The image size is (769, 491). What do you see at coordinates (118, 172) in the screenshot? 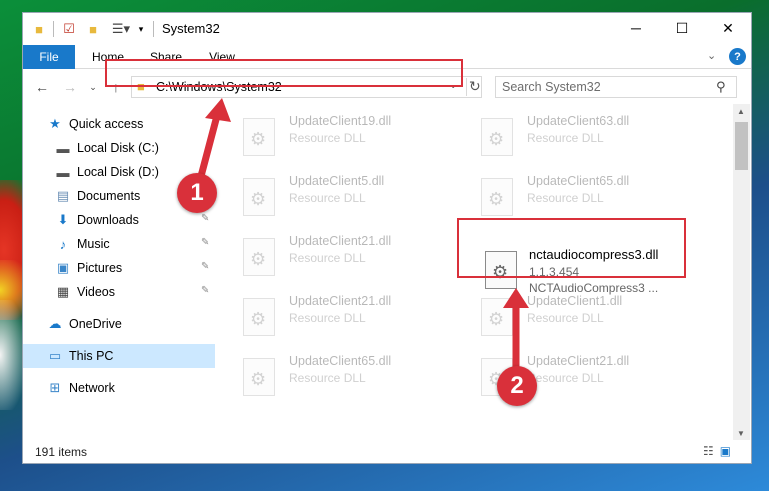
I see `sidebar-item-label: Local Disk (D:)` at bounding box center [118, 172].